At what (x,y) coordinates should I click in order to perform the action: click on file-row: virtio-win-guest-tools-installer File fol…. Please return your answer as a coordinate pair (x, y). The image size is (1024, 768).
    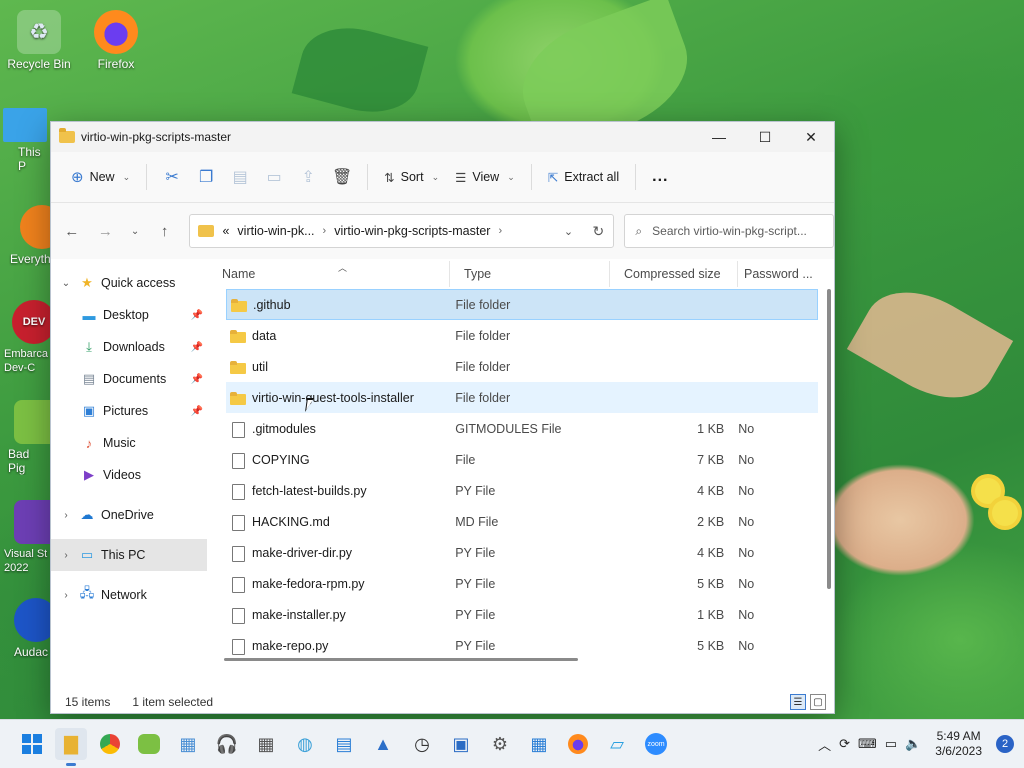
    Looking at the image, I should click on (522, 397).